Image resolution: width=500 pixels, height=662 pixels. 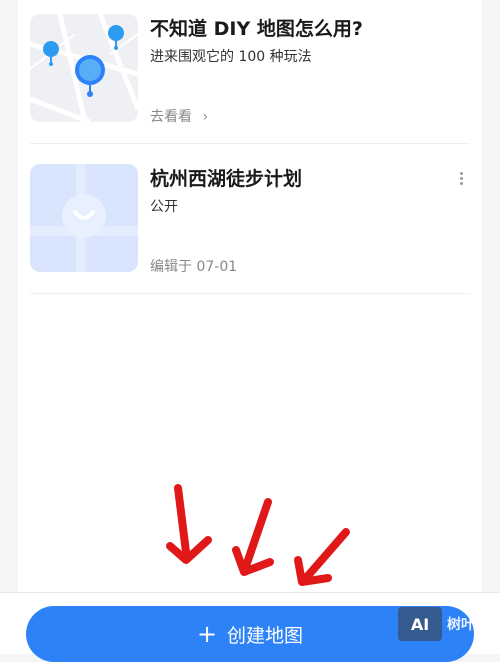 I want to click on walk-pin-icon, so click(x=51, y=53).